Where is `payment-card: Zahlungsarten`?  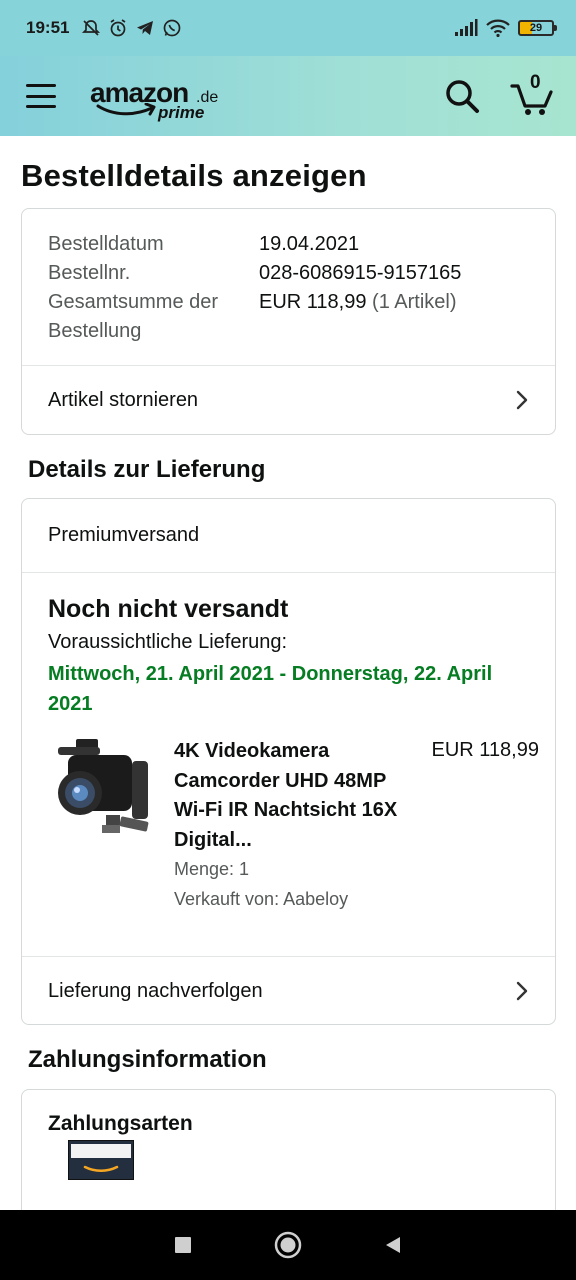 payment-card: Zahlungsarten is located at coordinates (288, 1149).